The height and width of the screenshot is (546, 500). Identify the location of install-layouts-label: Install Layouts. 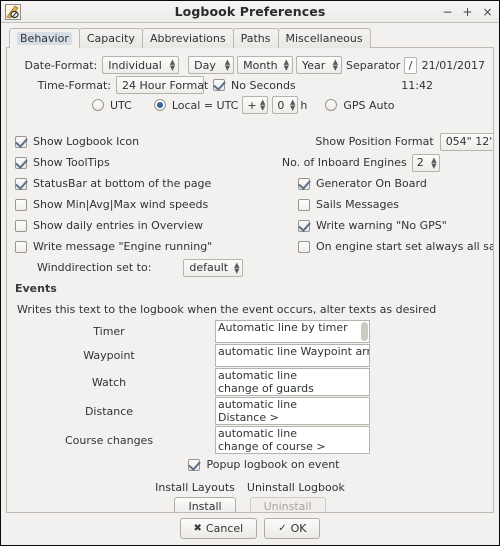
(195, 487).